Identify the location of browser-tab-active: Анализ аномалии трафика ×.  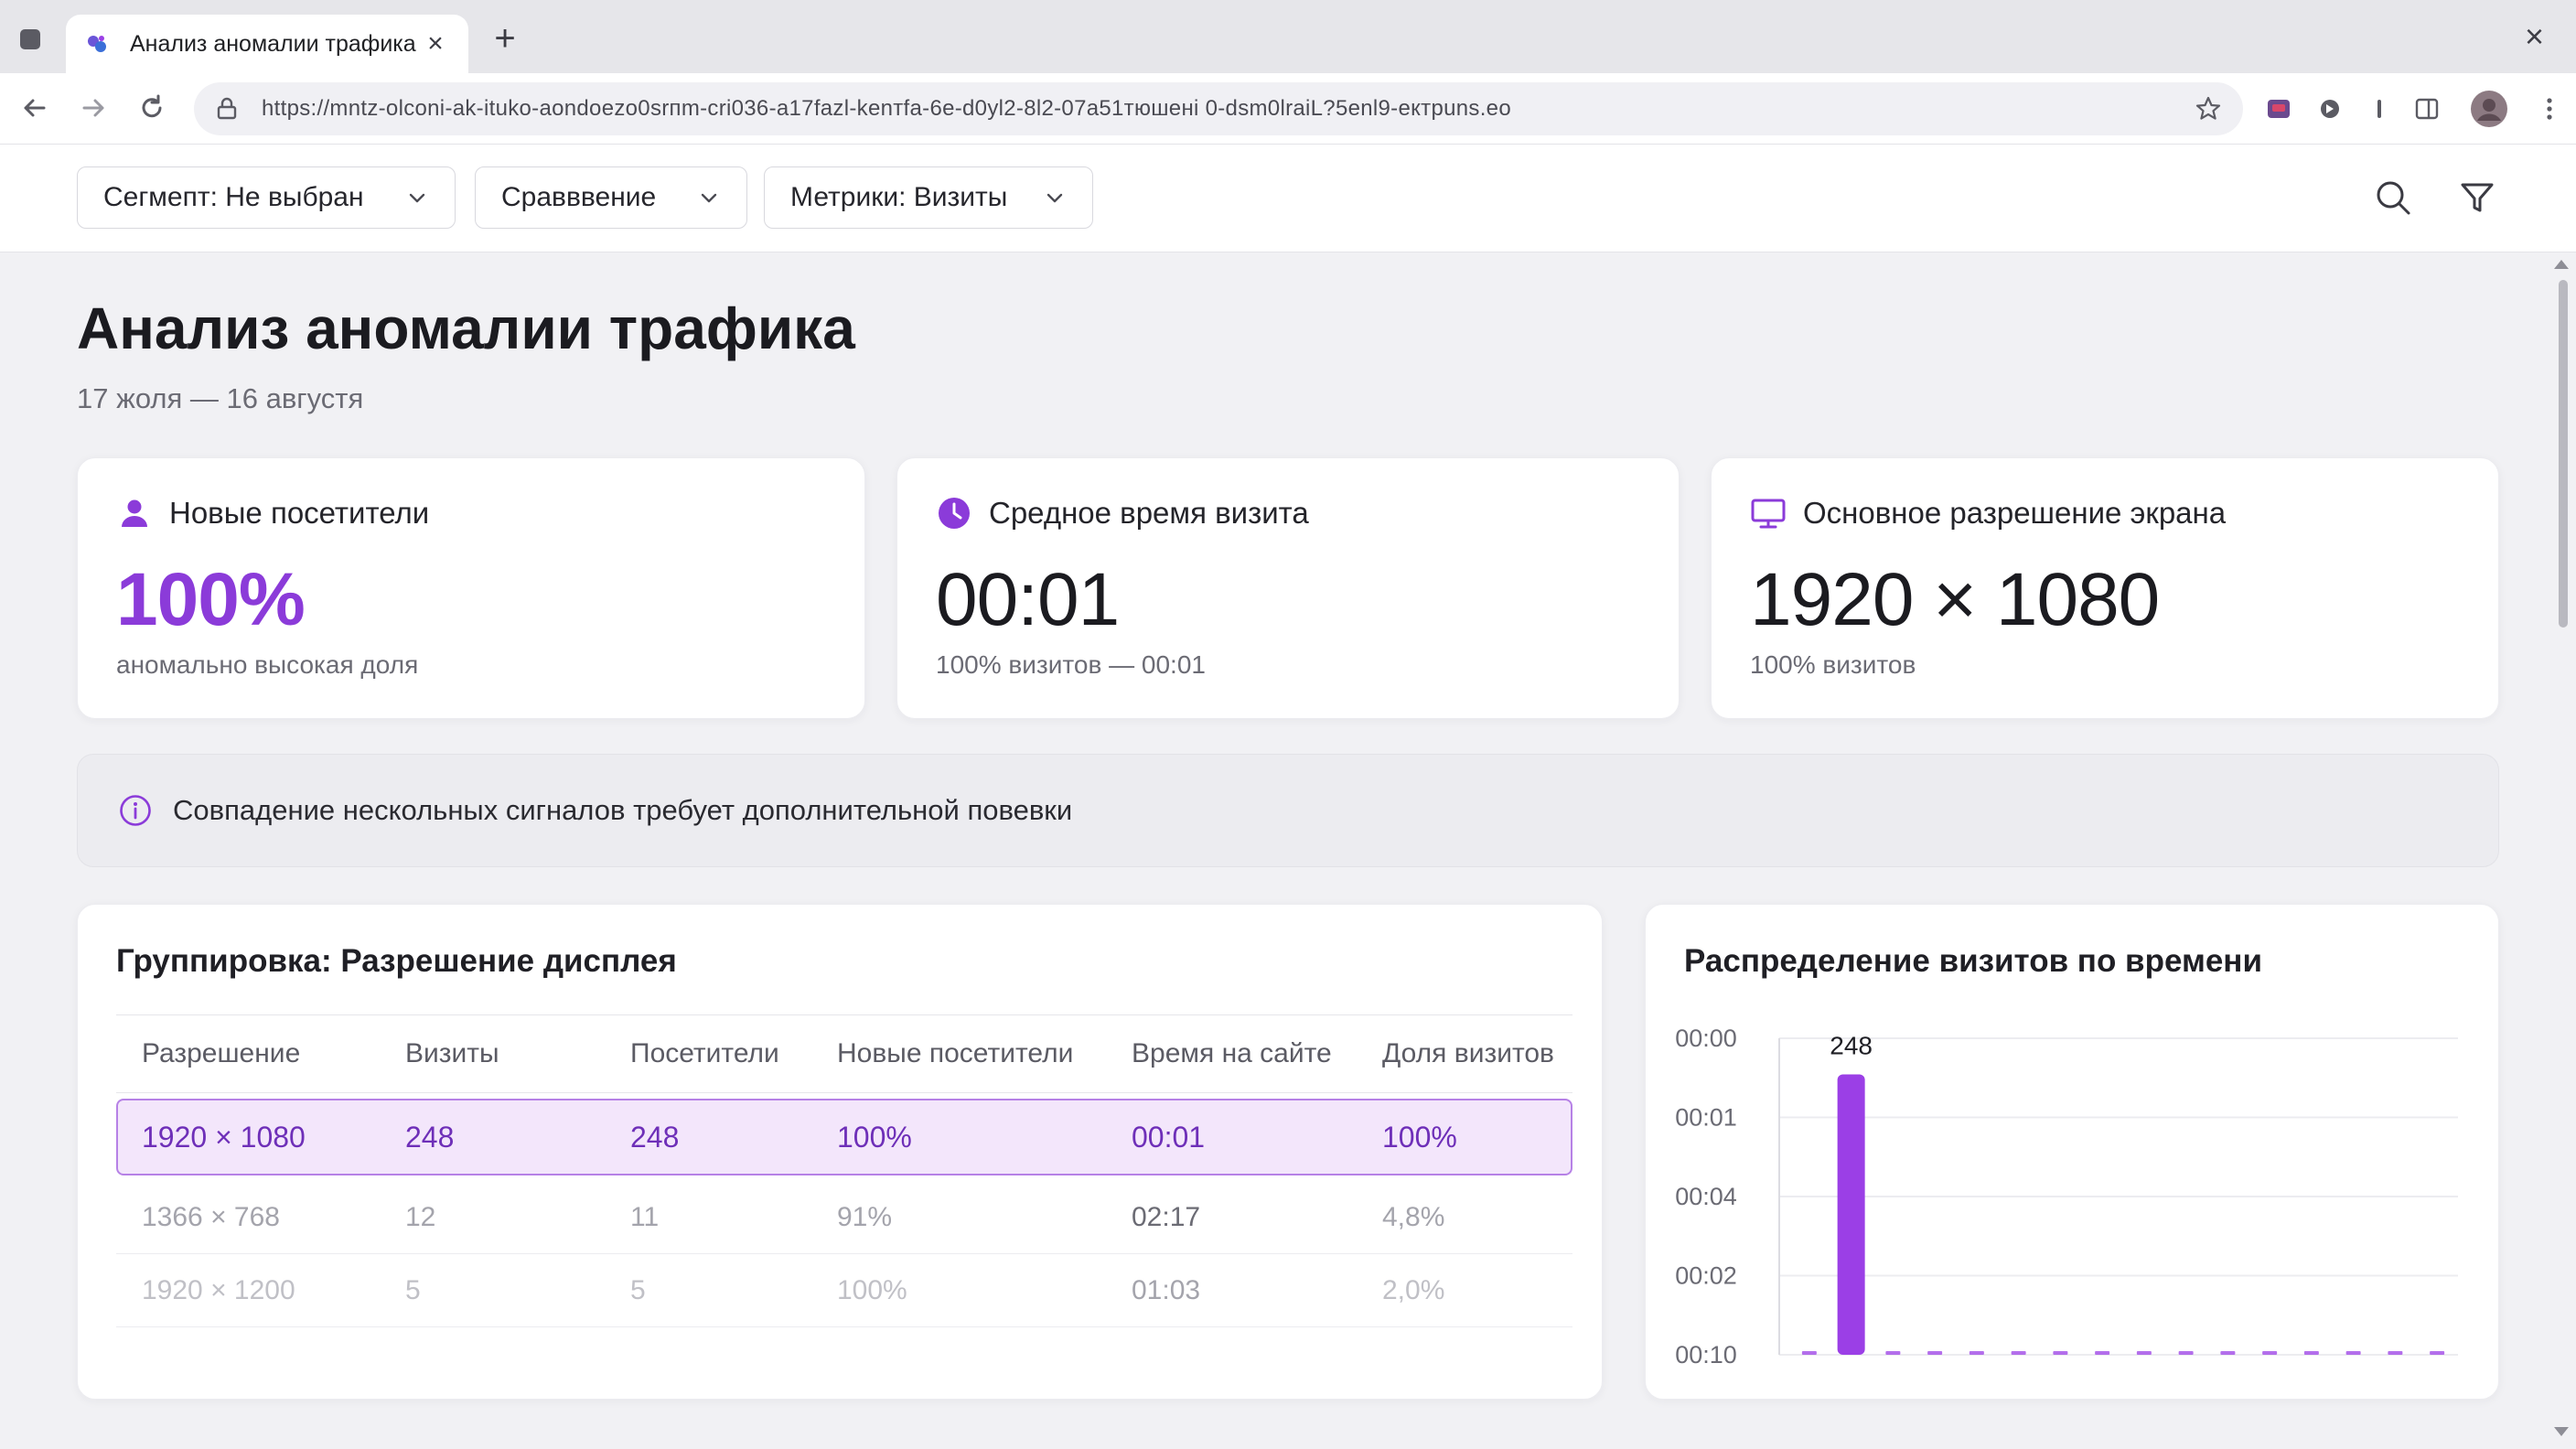
(267, 44).